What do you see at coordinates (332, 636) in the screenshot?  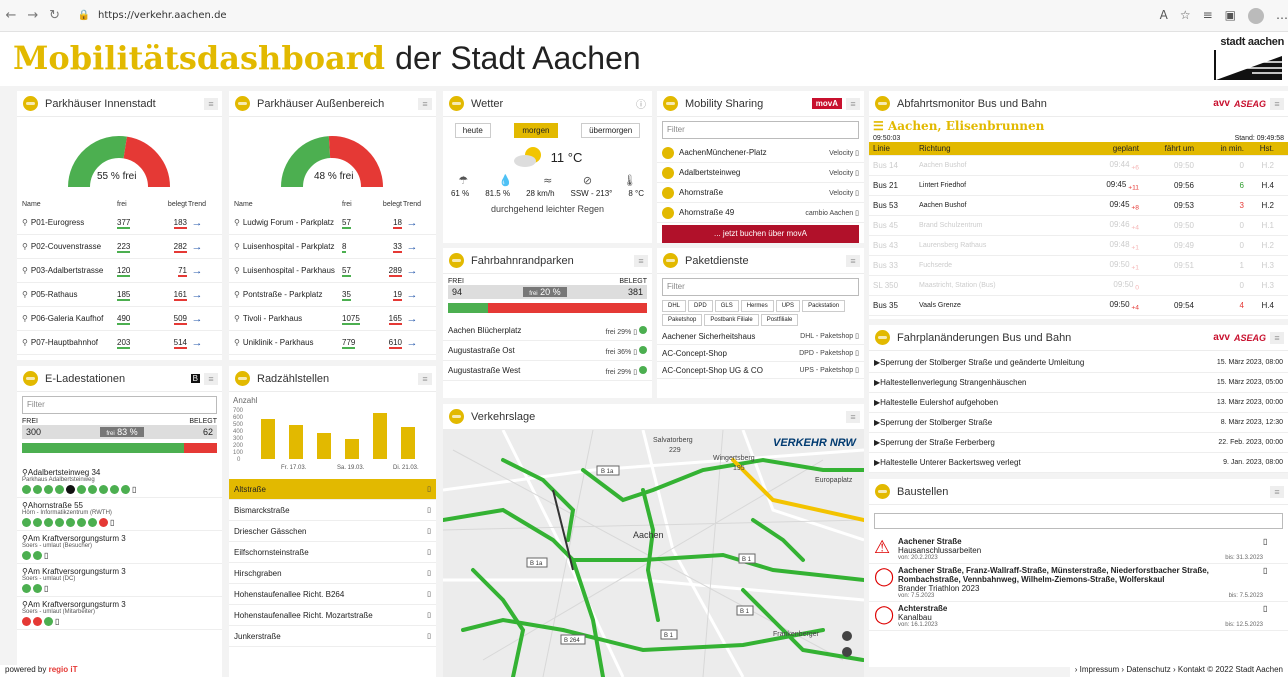 I see `counter-row: Junkerstraße ▯` at bounding box center [332, 636].